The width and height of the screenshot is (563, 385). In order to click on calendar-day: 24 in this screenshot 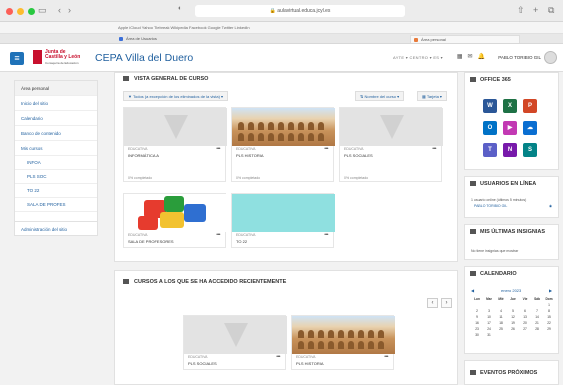, I will do `click(489, 329)`.